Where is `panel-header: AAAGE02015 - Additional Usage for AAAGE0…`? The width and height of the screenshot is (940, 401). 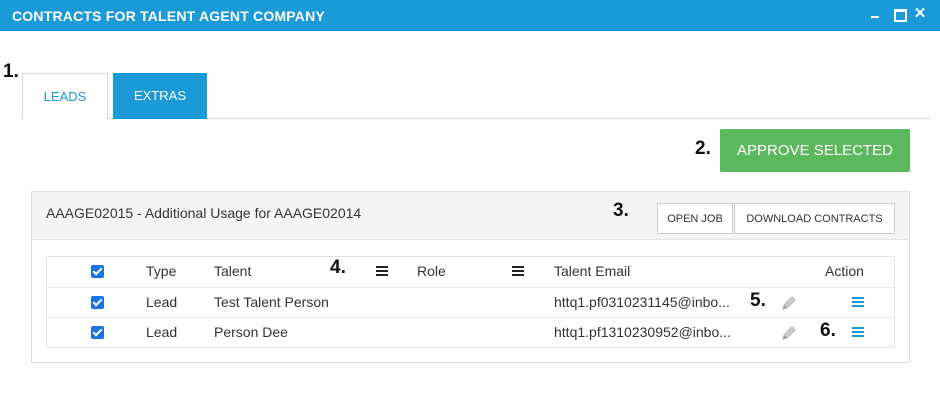 panel-header: AAAGE02015 - Additional Usage for AAAGE0… is located at coordinates (470, 216).